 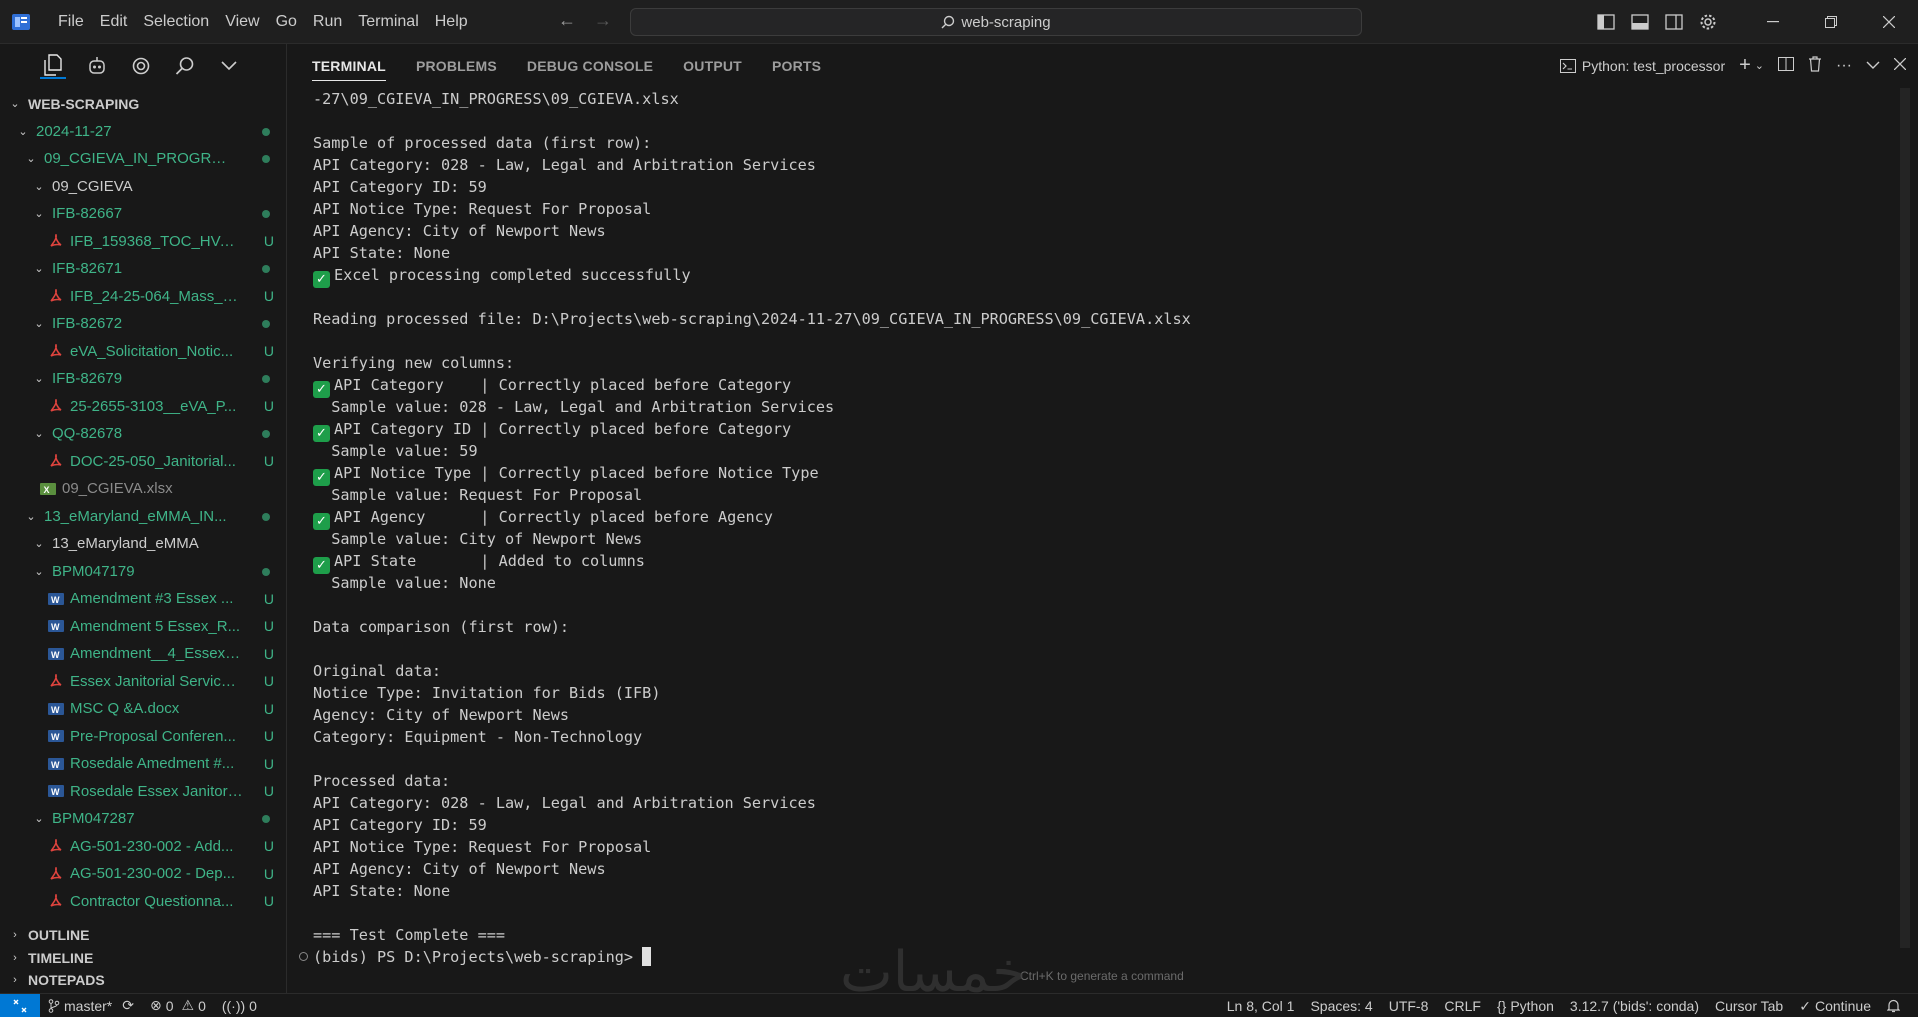 I want to click on tree-file: AG-501-230-002 - Add... U, so click(x=143, y=847).